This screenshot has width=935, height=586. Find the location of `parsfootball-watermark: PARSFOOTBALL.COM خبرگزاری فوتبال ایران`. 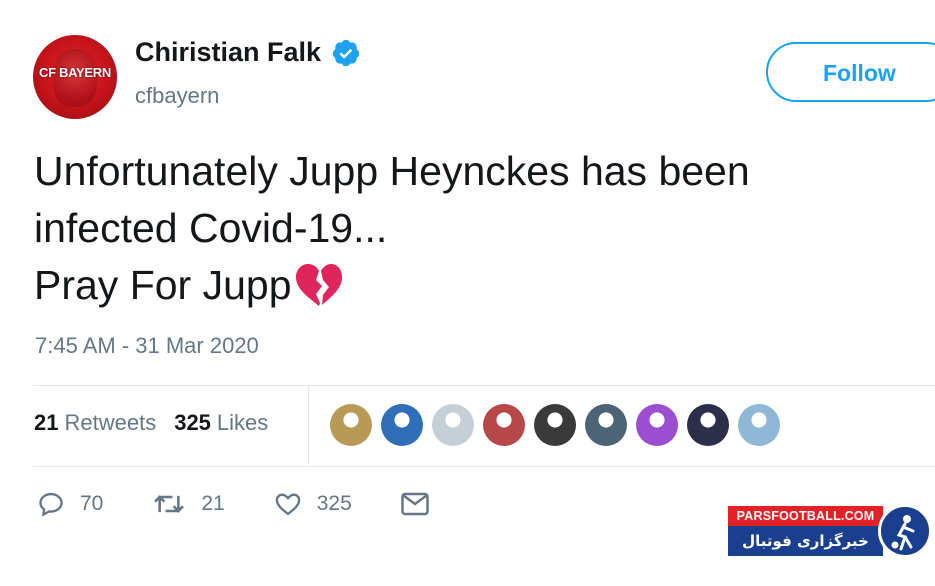

parsfootball-watermark: PARSFOOTBALL.COM خبرگزاری فوتبال ایران is located at coordinates (831, 542).